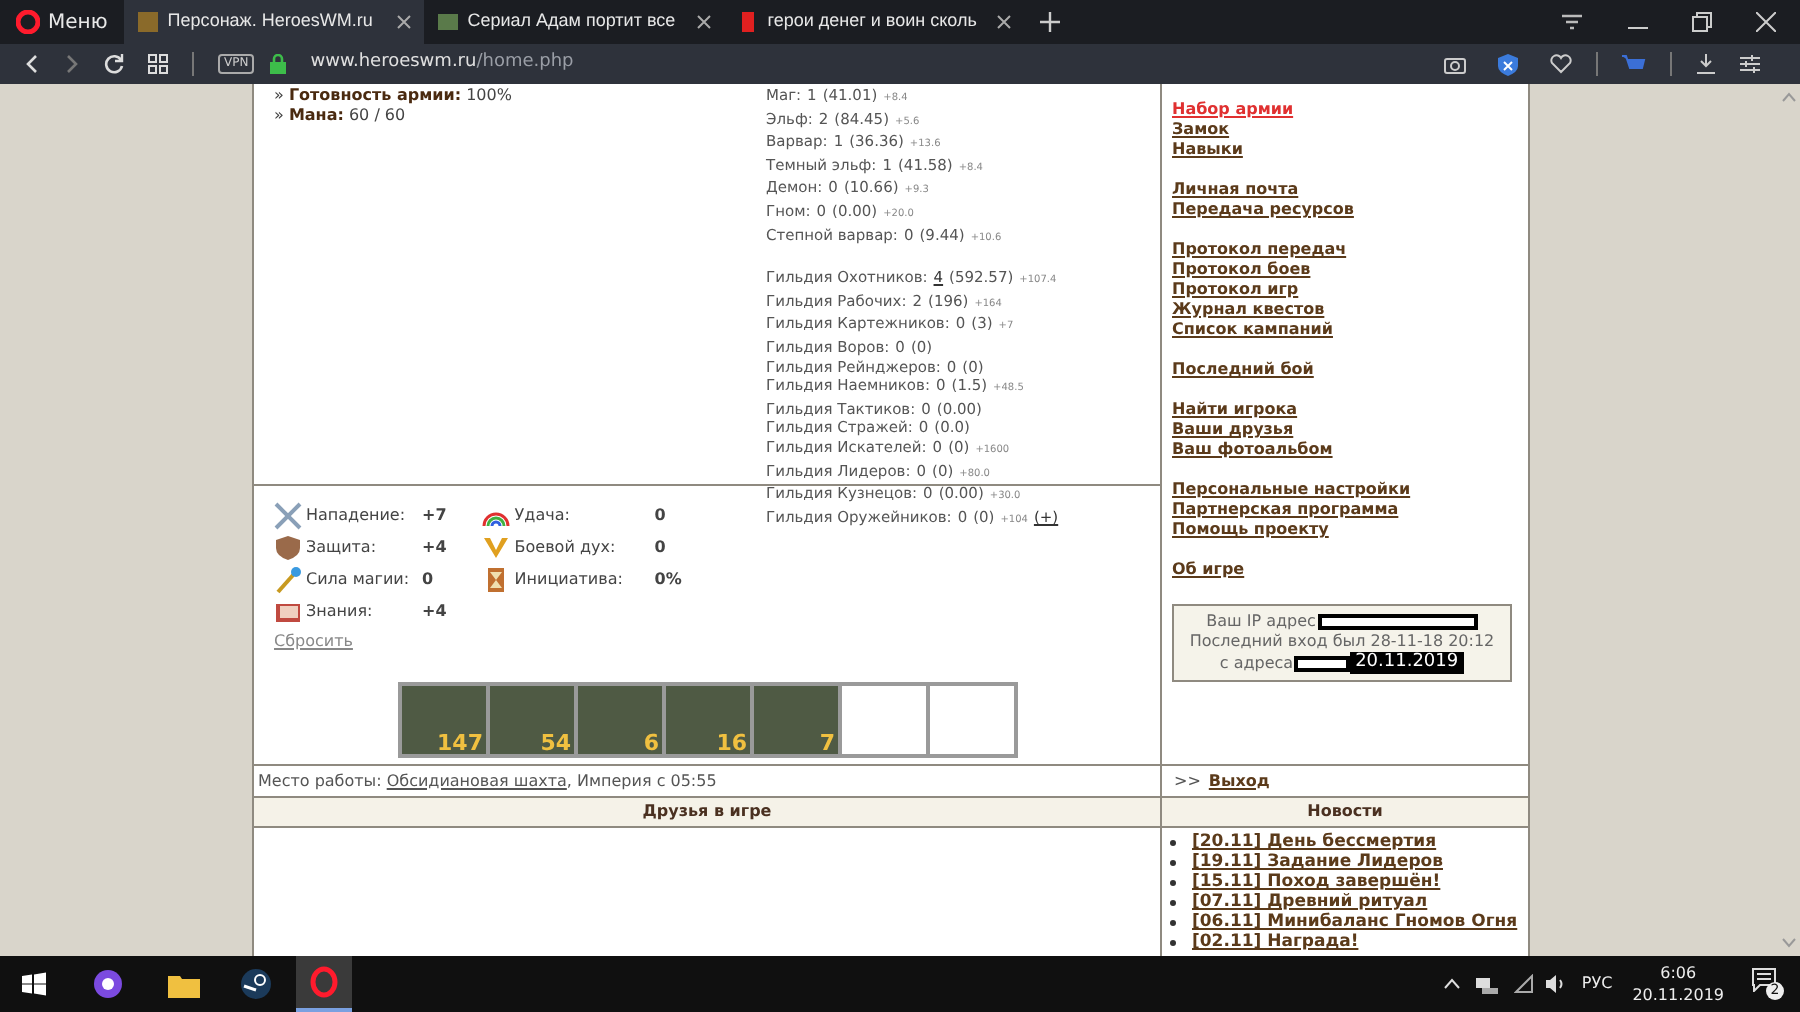  What do you see at coordinates (1207, 150) in the screenshot?
I see `menu-link: Навыки` at bounding box center [1207, 150].